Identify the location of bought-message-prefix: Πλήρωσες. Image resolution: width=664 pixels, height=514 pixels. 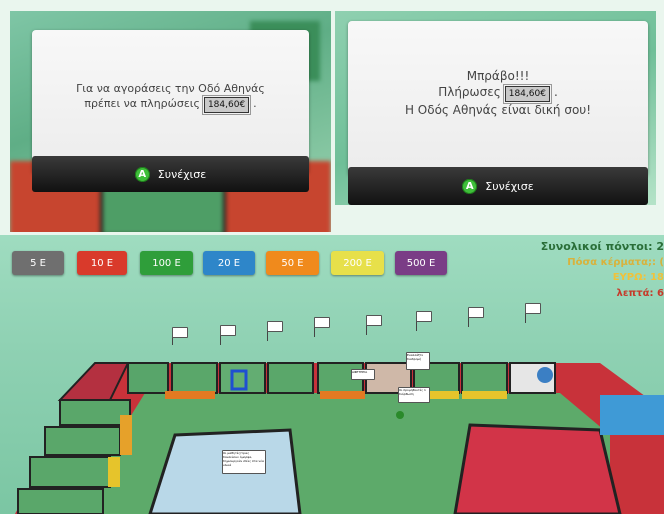
(469, 92).